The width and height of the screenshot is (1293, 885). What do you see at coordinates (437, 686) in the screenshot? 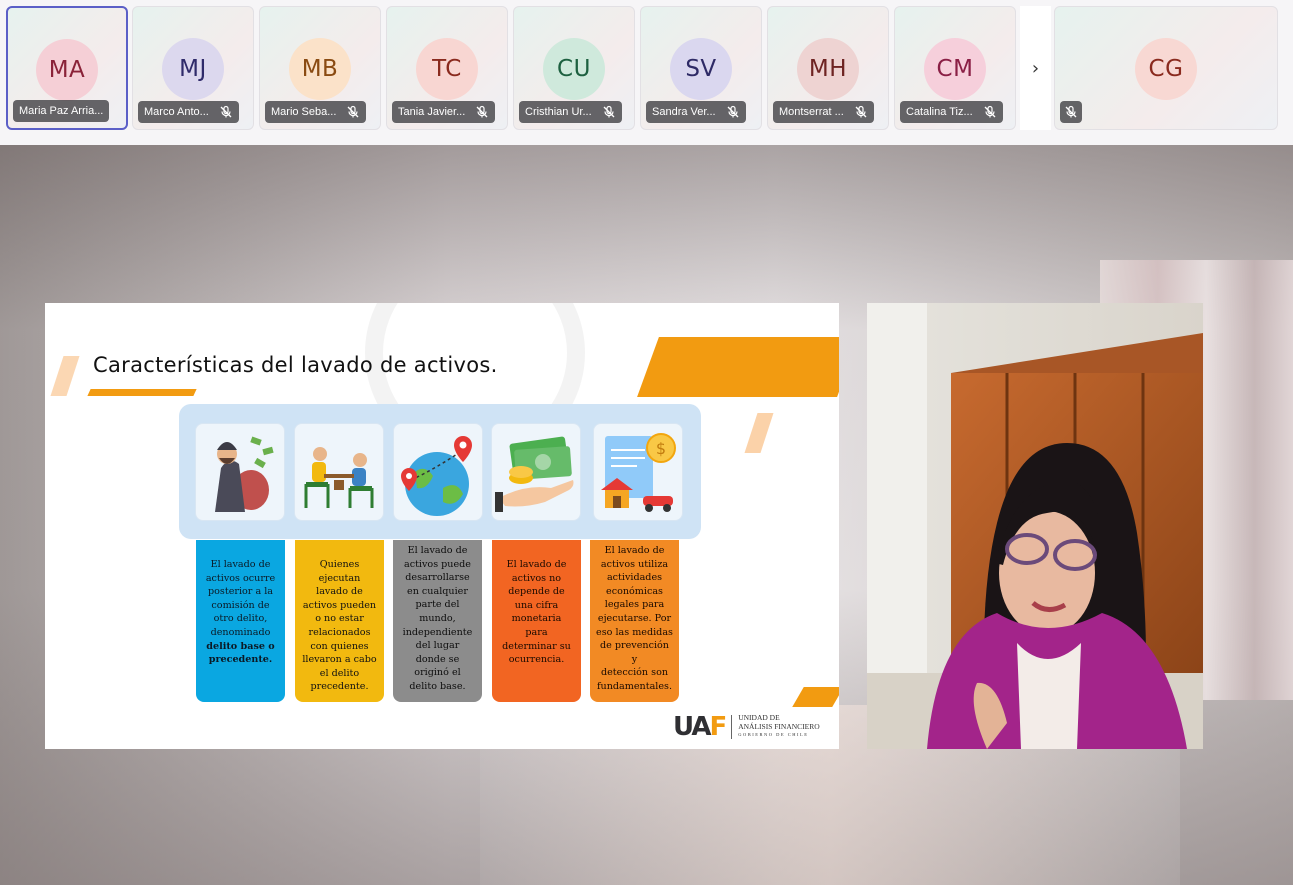
I see `column-text-line: delito base.` at bounding box center [437, 686].